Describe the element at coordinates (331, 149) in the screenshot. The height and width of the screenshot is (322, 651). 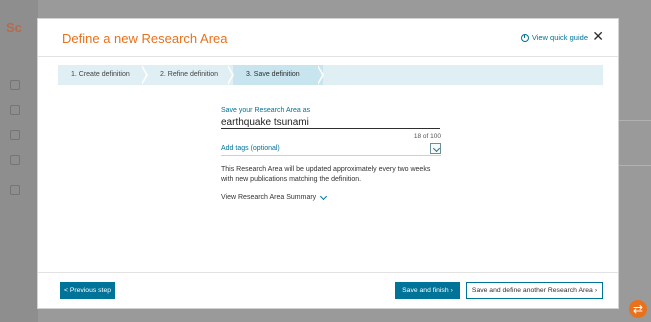
I see `tags-field: Add tags (optional)` at that location.